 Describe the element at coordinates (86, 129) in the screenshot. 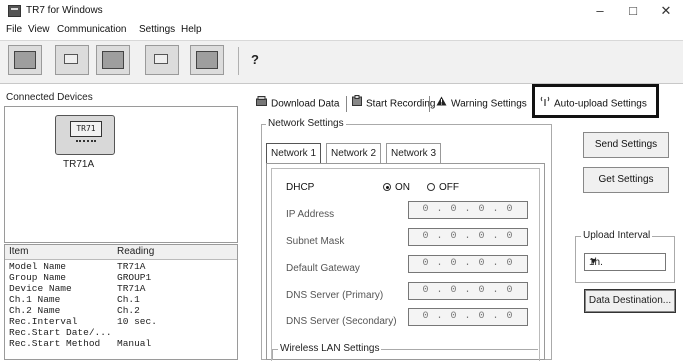

I see `device-screen: TR71` at that location.